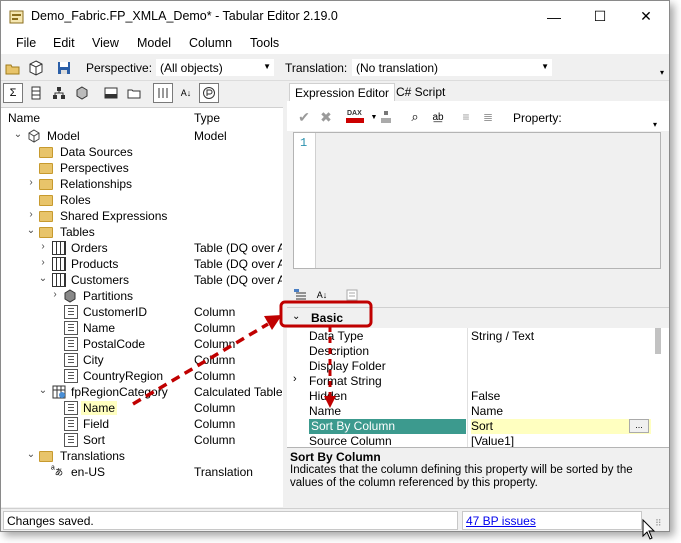 The height and width of the screenshot is (543, 681). What do you see at coordinates (264, 43) in the screenshot?
I see `menu-tools: Tools` at bounding box center [264, 43].